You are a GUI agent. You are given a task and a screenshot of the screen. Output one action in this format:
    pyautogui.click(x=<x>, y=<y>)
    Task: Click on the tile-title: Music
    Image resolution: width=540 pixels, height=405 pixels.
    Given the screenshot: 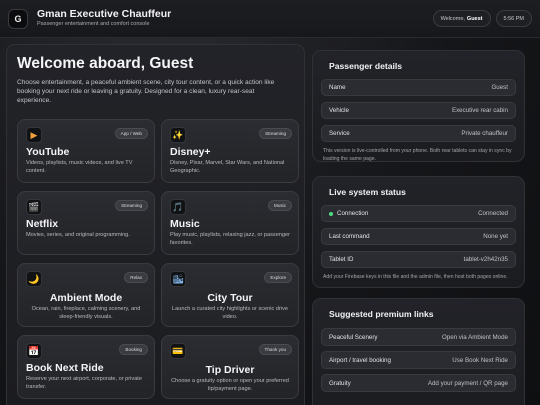 What is the action you would take?
    pyautogui.click(x=185, y=224)
    